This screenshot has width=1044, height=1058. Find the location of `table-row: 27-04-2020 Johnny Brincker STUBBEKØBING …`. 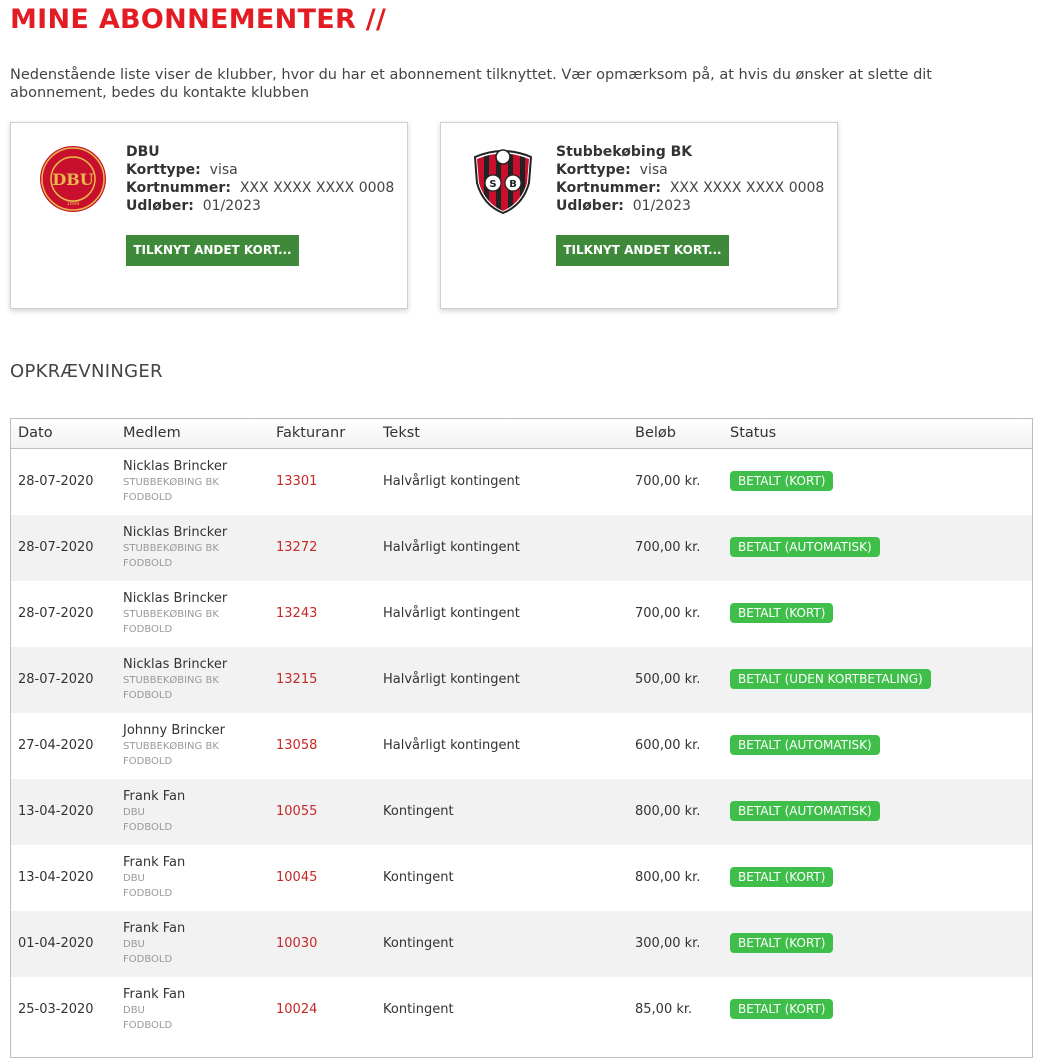

table-row: 27-04-2020 Johnny Brincker STUBBEKØBING … is located at coordinates (521, 746).